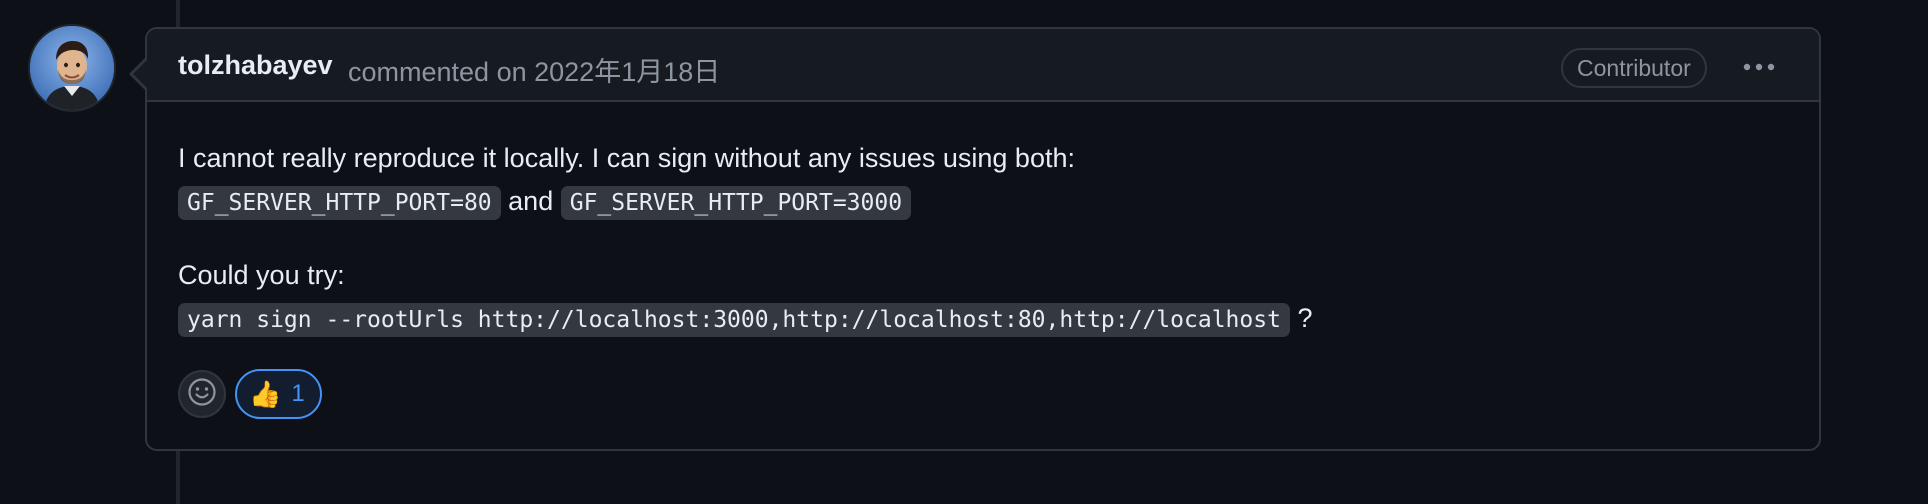  What do you see at coordinates (627, 72) in the screenshot?
I see `comment-date-link: 2022年1月18日` at bounding box center [627, 72].